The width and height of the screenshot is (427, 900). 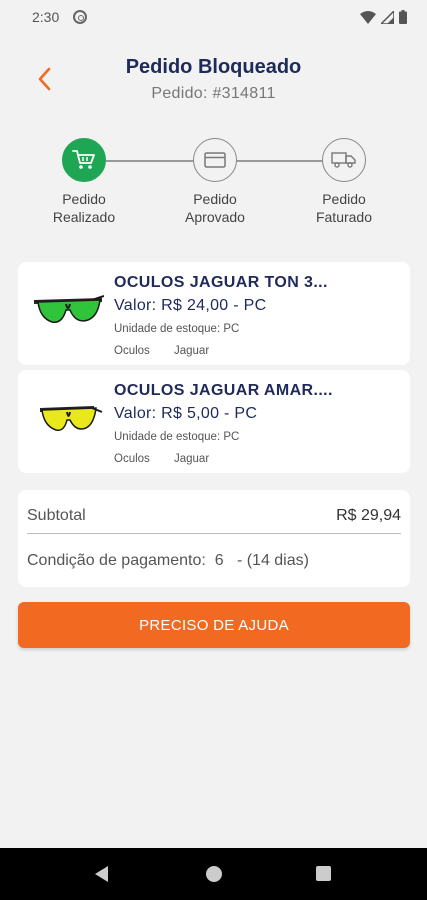 What do you see at coordinates (215, 208) in the screenshot?
I see `step-label: Pedido Aprovado` at bounding box center [215, 208].